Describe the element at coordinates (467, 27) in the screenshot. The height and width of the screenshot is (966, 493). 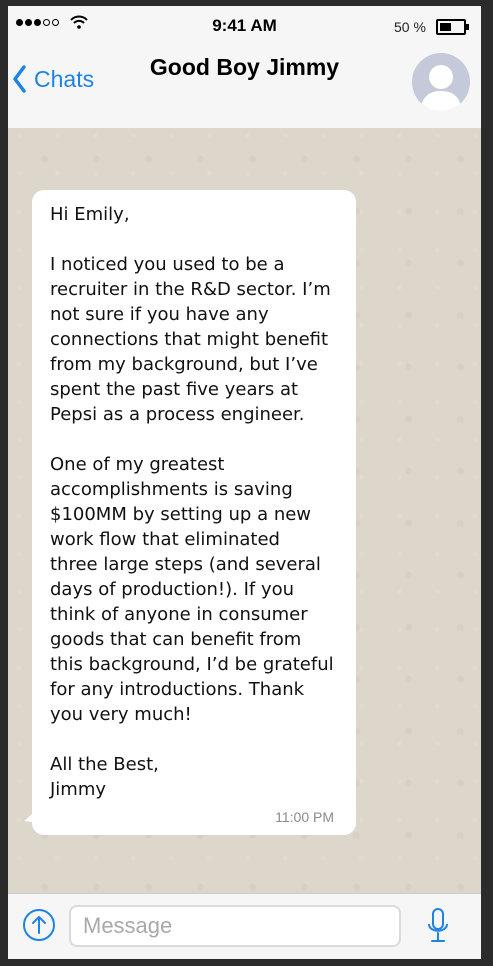
I see `battery-cap` at that location.